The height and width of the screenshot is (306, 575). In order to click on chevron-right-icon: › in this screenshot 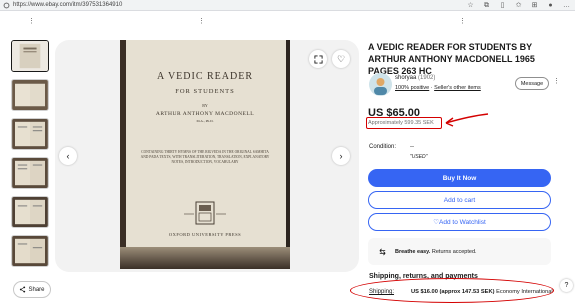, I will do `click(341, 156)`.